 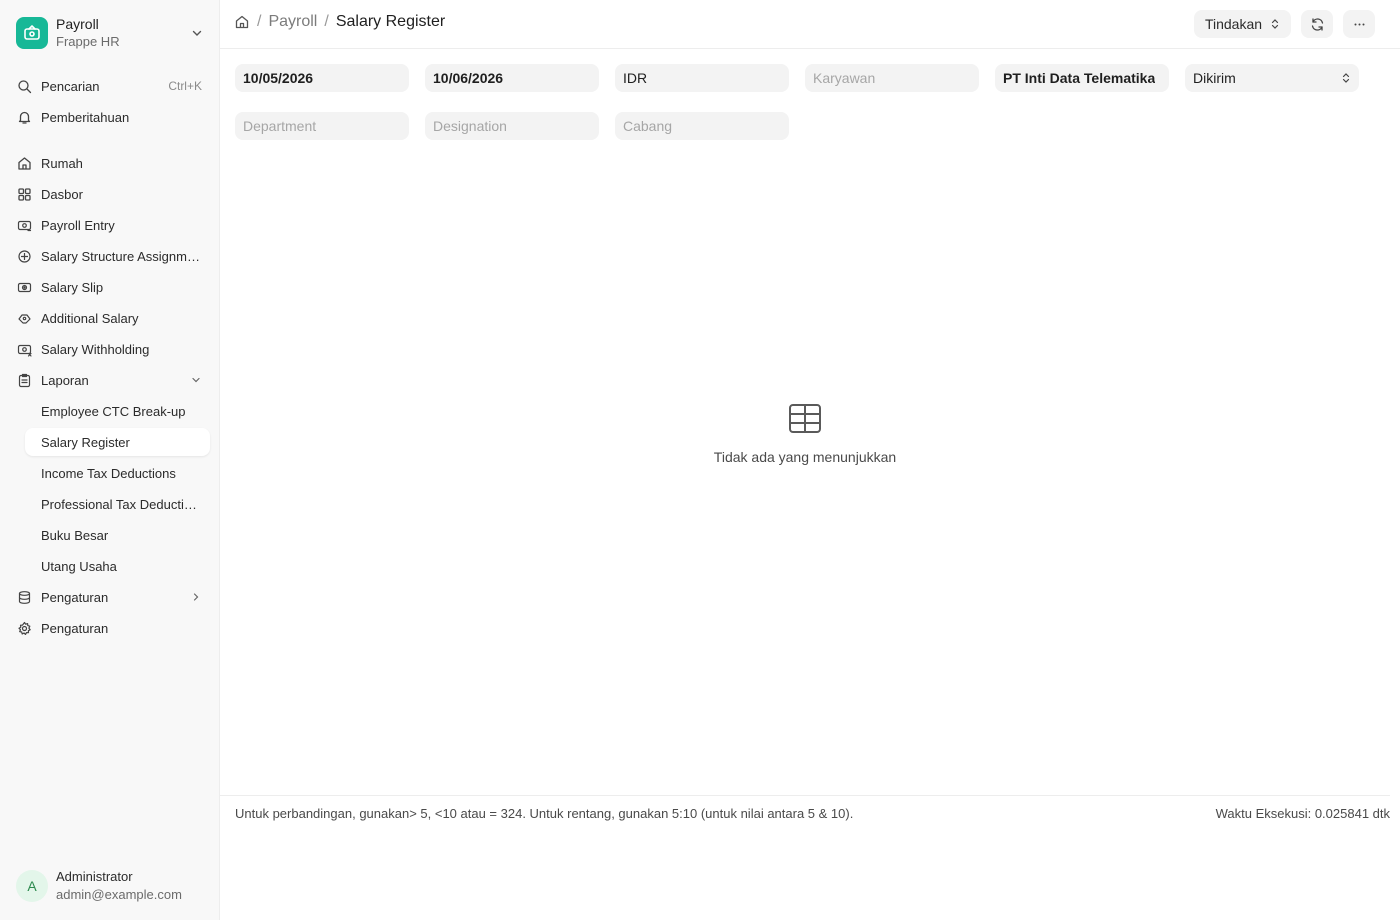 I want to click on breadcrumb-parent: Payroll, so click(x=292, y=22).